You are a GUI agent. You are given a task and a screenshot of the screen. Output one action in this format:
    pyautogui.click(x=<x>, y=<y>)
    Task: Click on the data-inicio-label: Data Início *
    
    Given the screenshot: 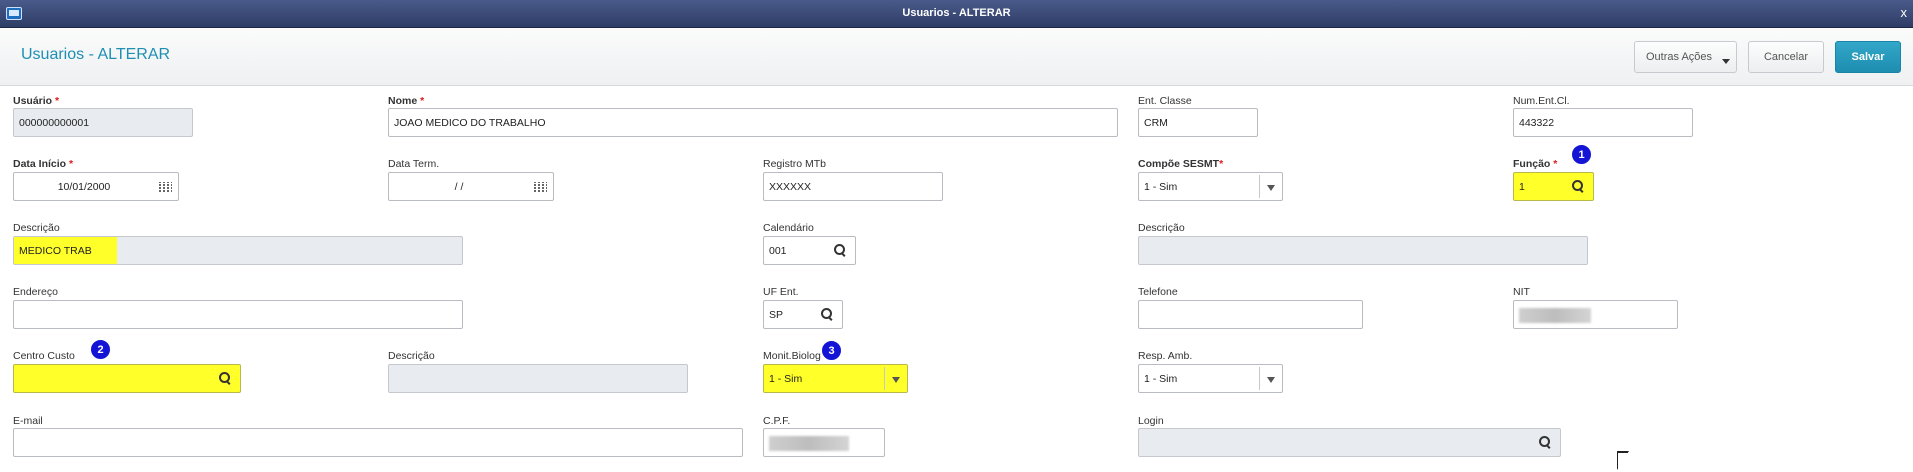 What is the action you would take?
    pyautogui.click(x=43, y=164)
    